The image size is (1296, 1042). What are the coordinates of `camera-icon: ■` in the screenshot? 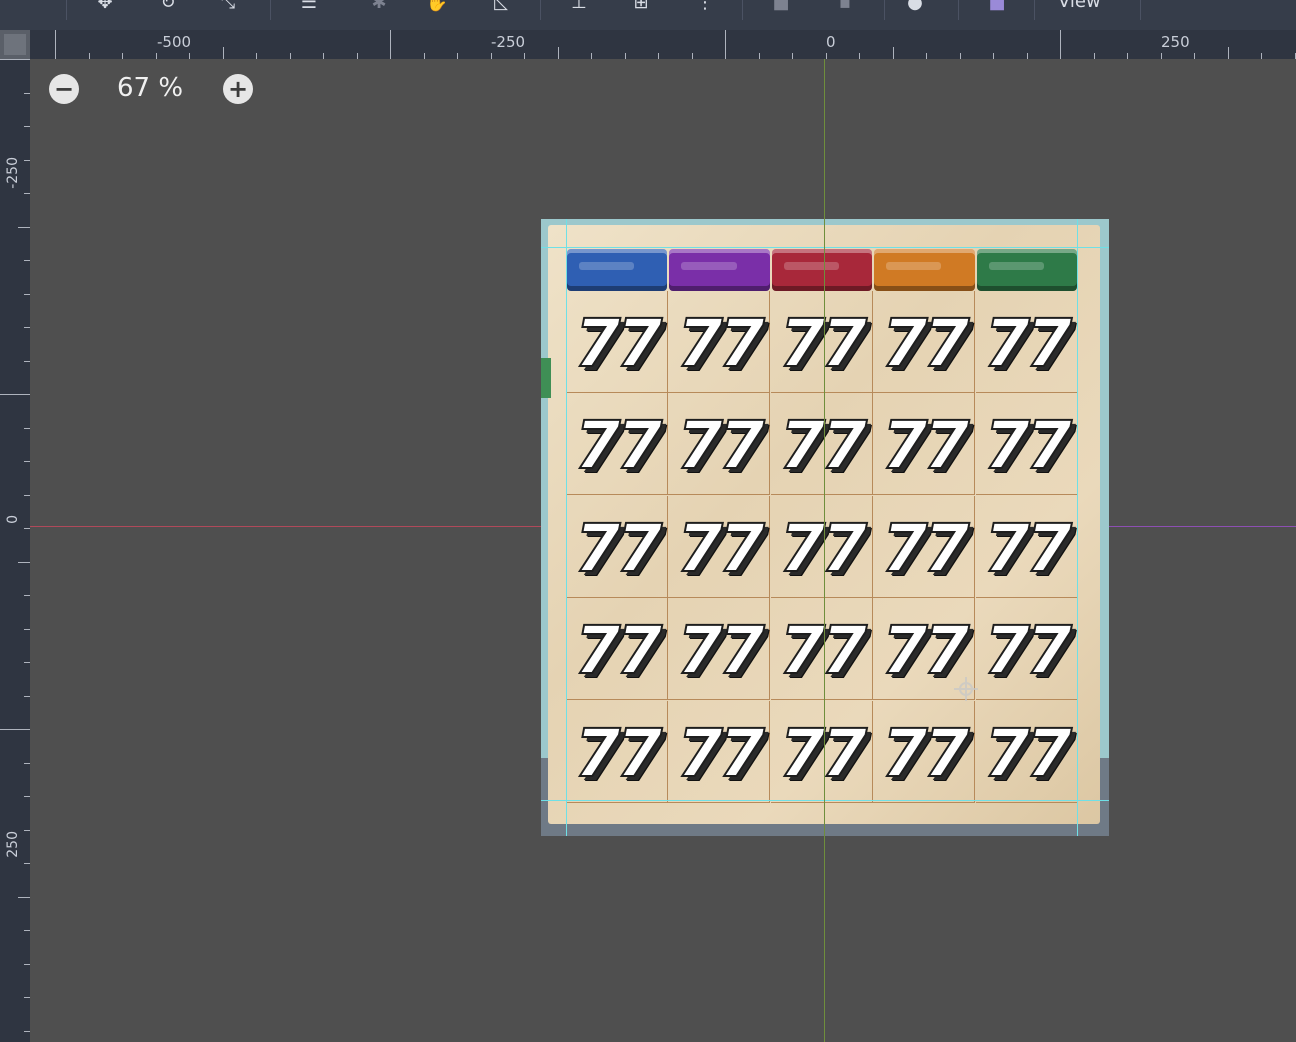 It's located at (997, 6).